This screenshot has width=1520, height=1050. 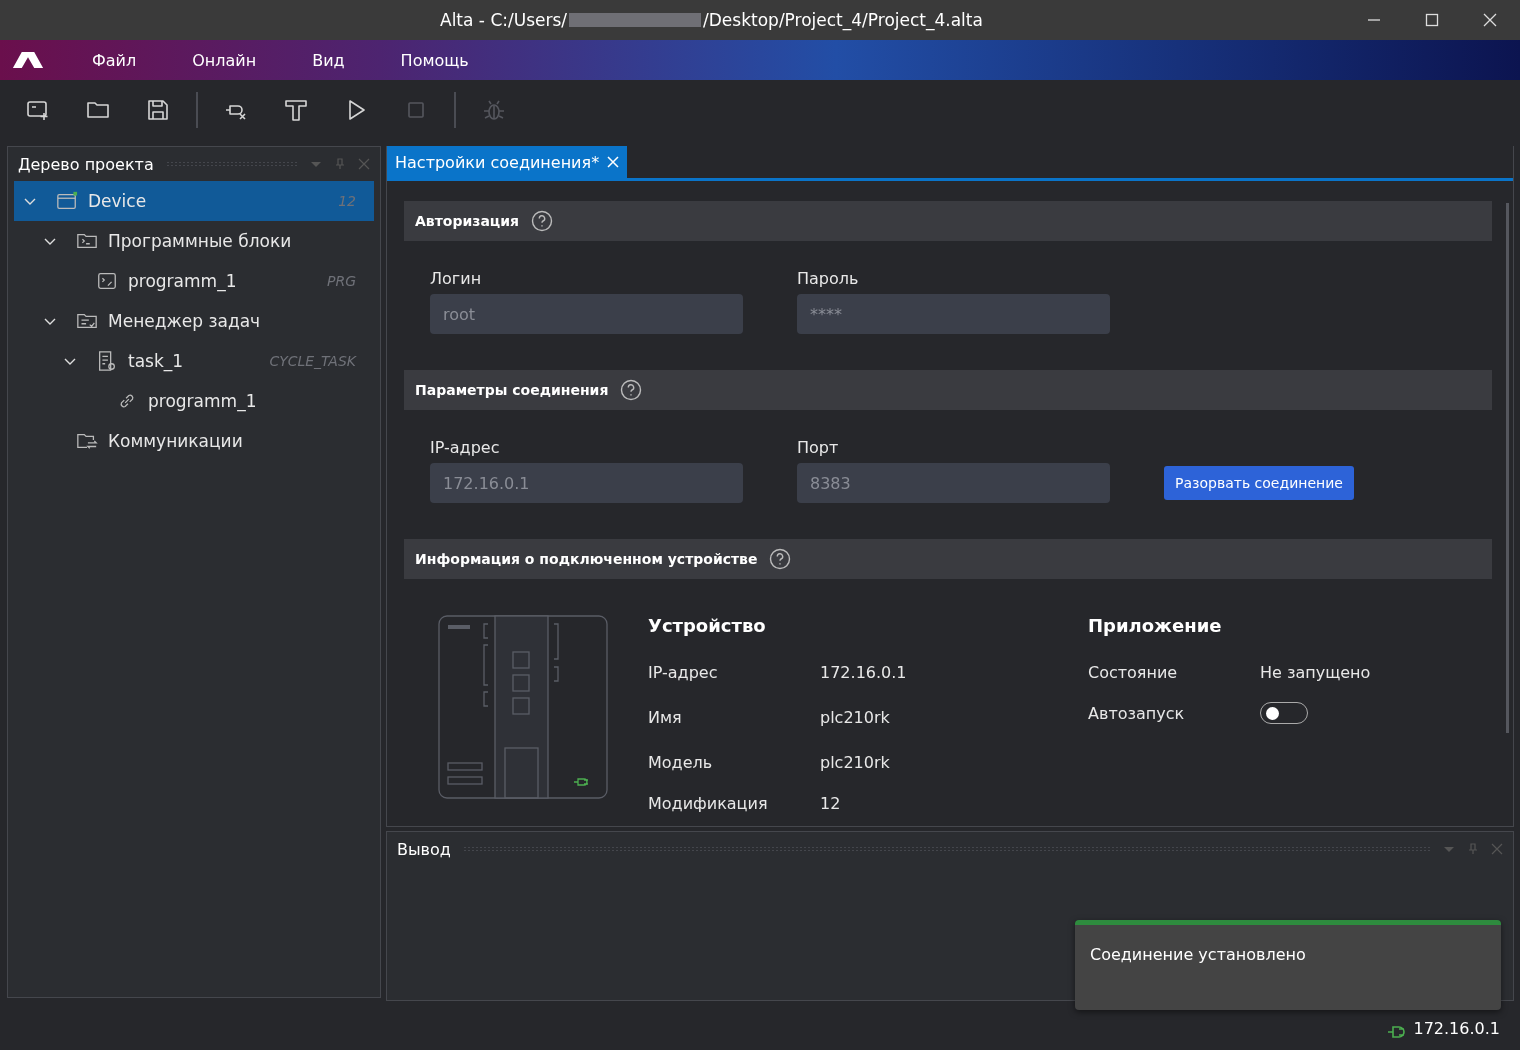 What do you see at coordinates (434, 60) in the screenshot?
I see `menu-item: Помощь` at bounding box center [434, 60].